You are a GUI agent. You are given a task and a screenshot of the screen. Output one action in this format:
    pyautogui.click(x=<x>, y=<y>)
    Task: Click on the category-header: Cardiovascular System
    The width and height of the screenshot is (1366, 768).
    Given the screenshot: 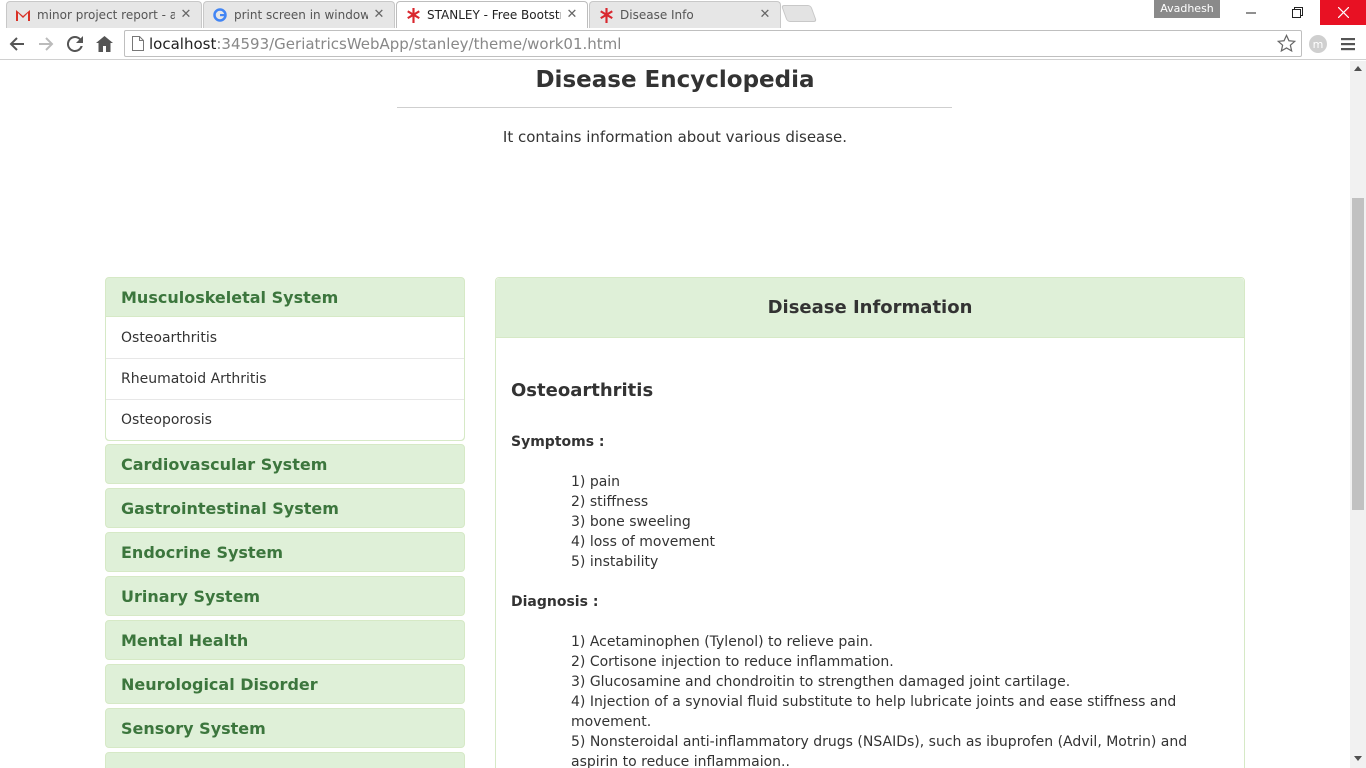 What is the action you would take?
    pyautogui.click(x=285, y=464)
    